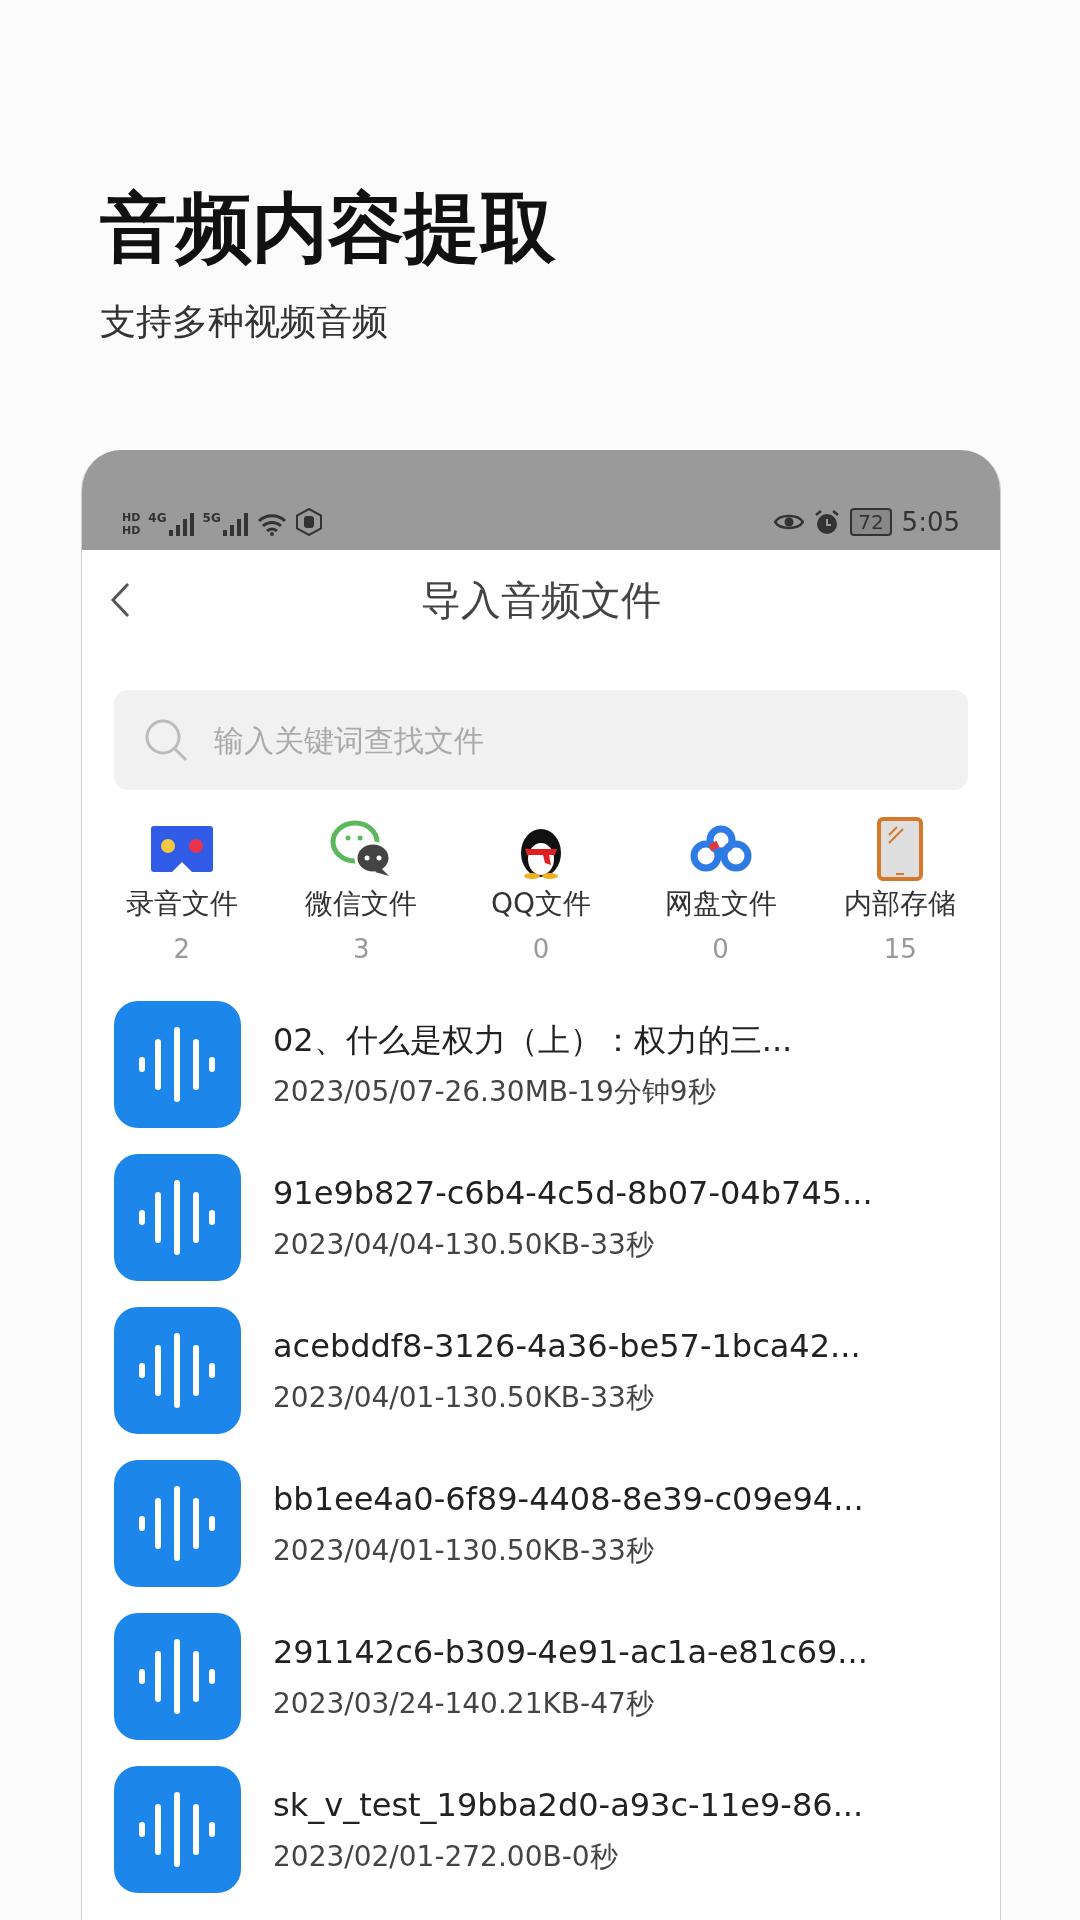  What do you see at coordinates (361, 904) in the screenshot?
I see `category-label: 微信文件` at bounding box center [361, 904].